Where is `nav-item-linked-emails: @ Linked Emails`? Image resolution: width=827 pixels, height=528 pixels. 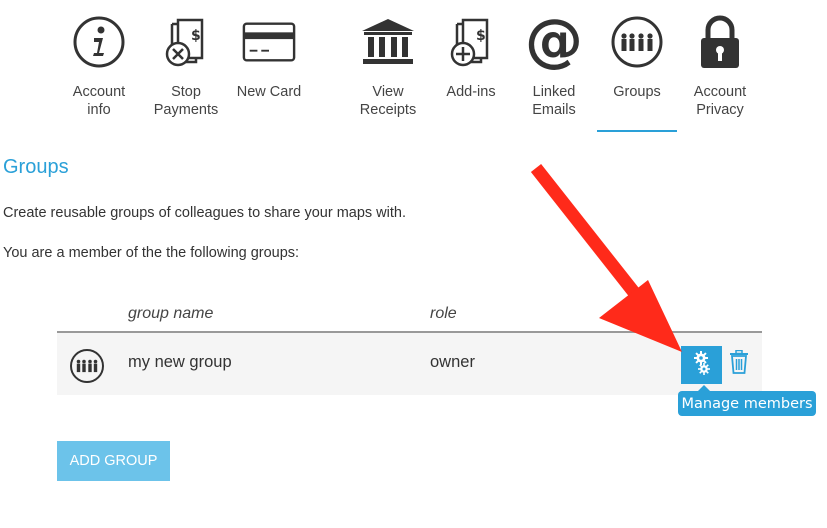
nav-item-linked-emails: @ Linked Emails is located at coordinates (554, 66).